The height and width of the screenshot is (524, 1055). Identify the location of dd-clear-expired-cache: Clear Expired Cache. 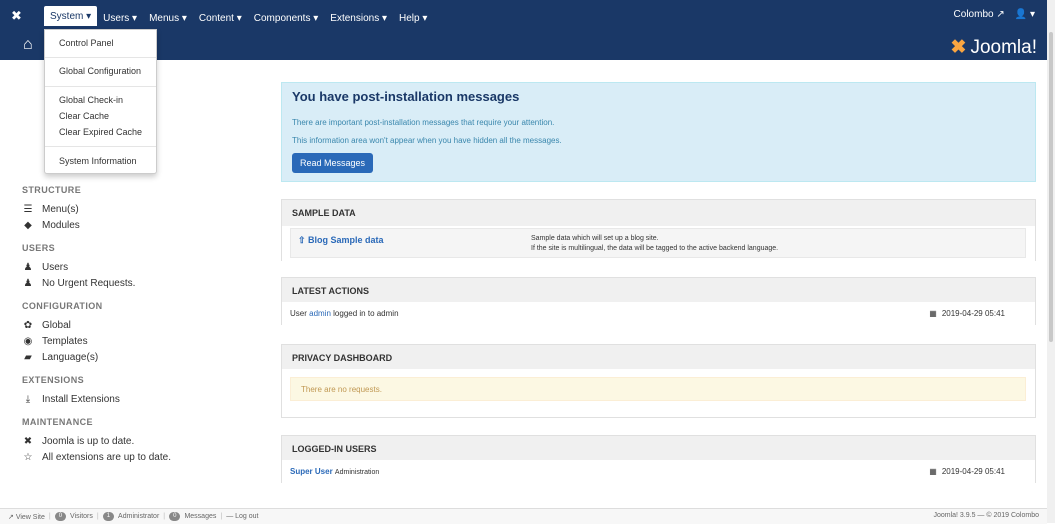
(100, 132).